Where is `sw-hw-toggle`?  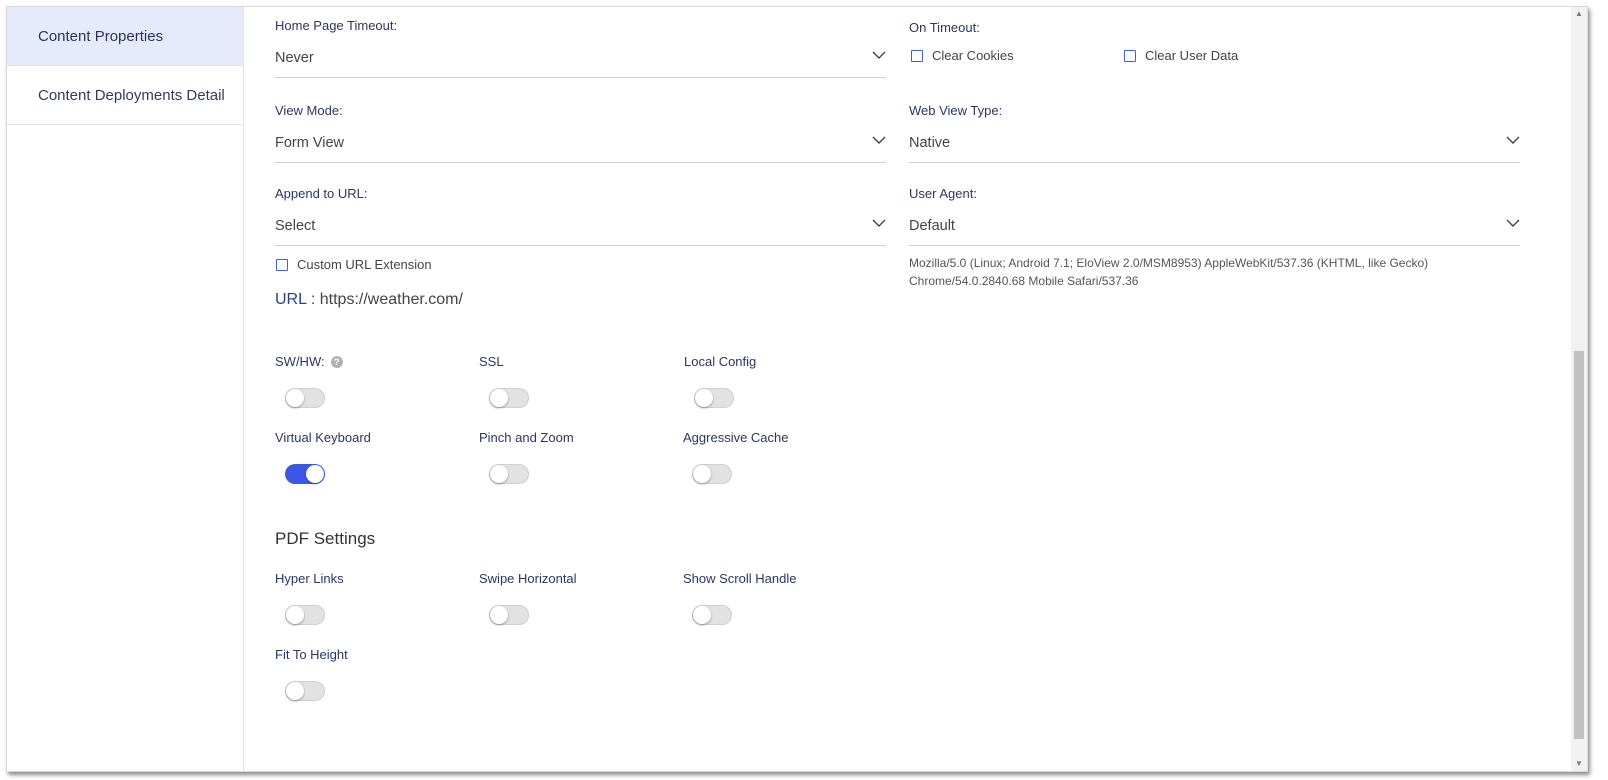 sw-hw-toggle is located at coordinates (305, 398).